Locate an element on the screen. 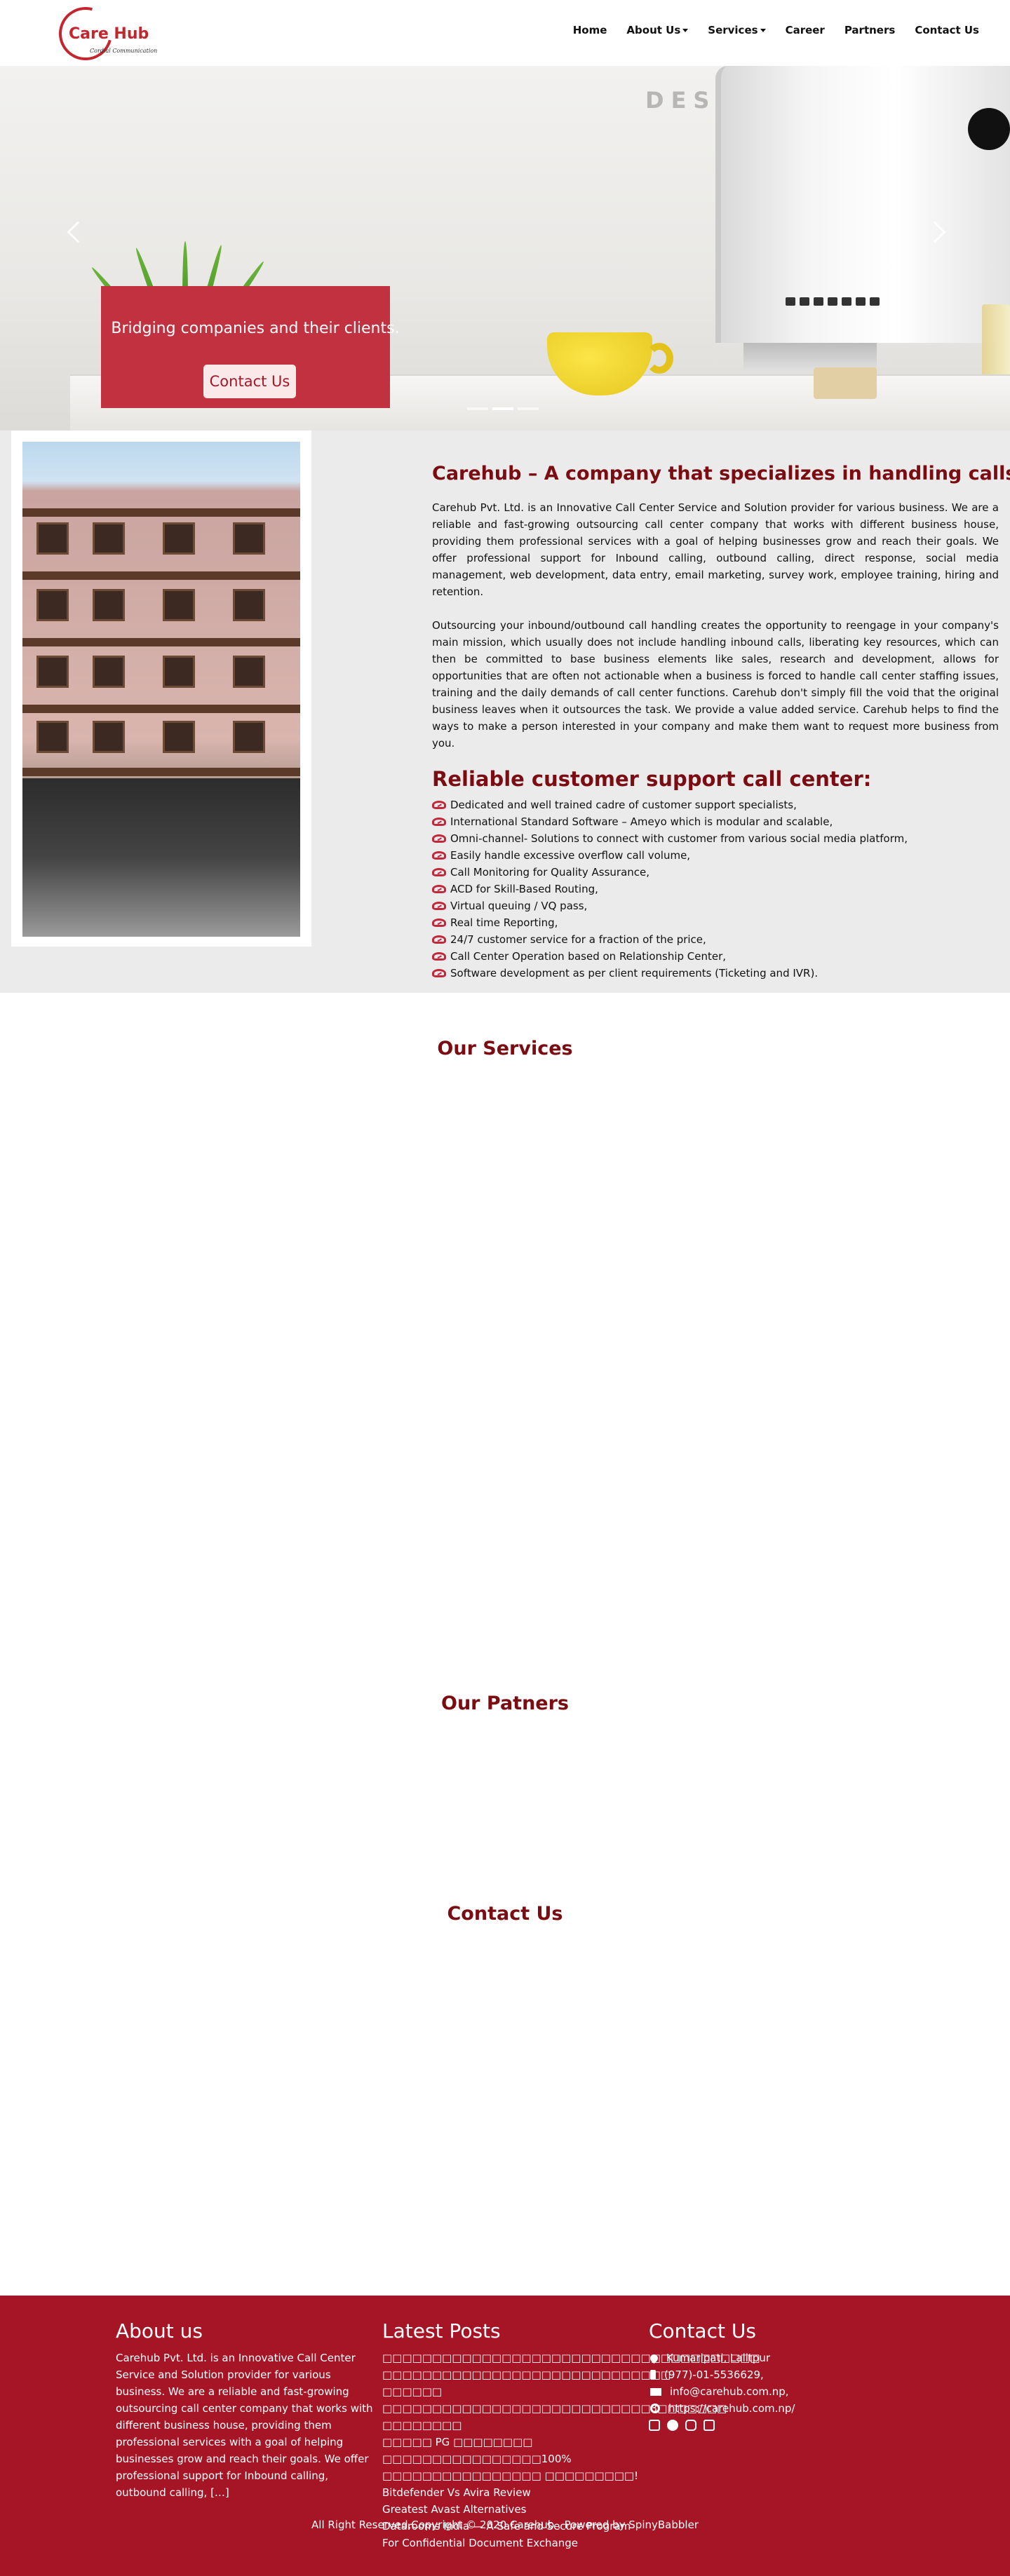 The width and height of the screenshot is (1010, 2576). contact-website: https://carehub.com.np/ is located at coordinates (778, 2408).